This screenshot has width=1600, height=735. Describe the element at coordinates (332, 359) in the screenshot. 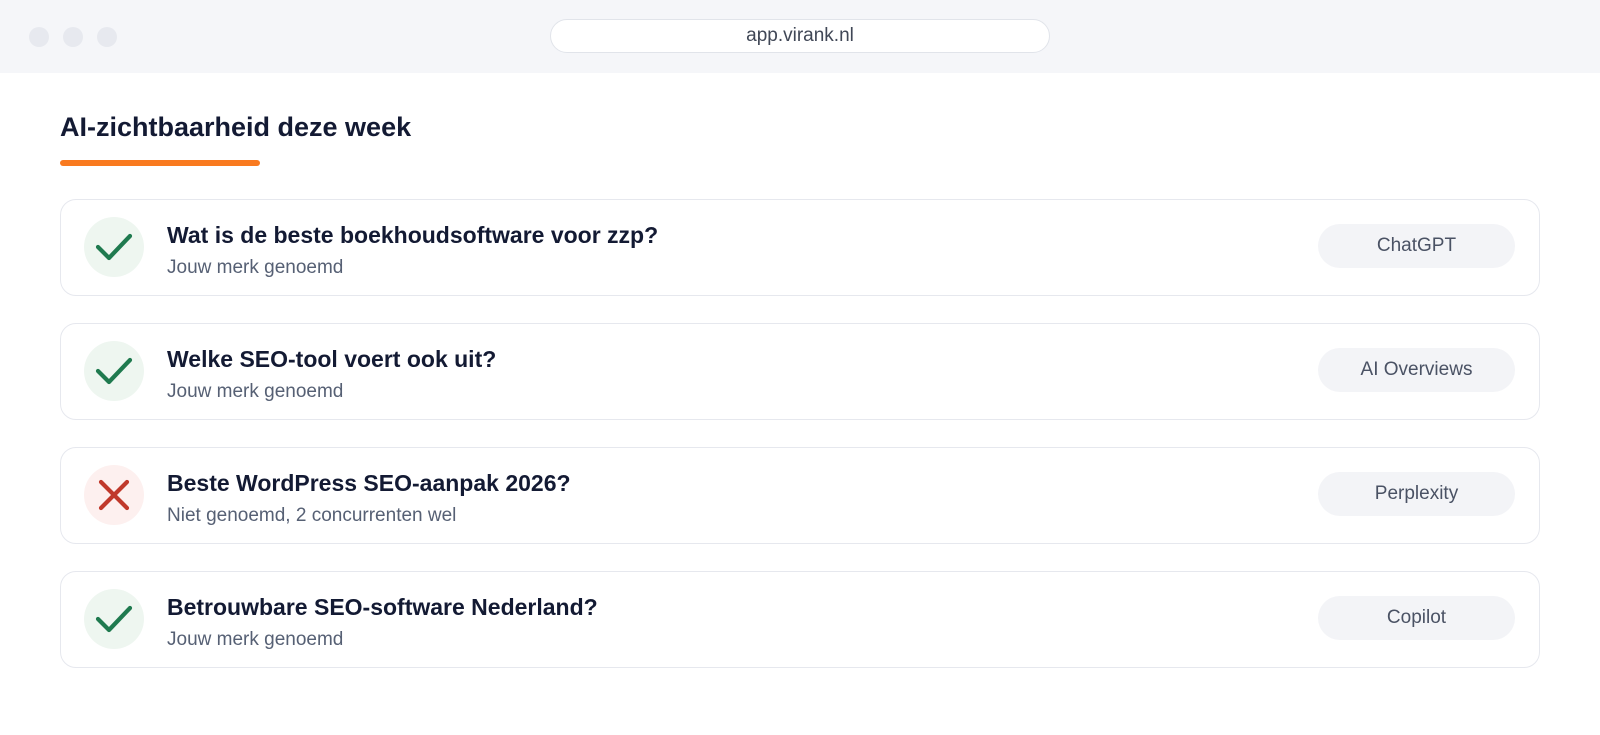

I see `question-text: Welke SEO-tool voert ook uit?` at that location.